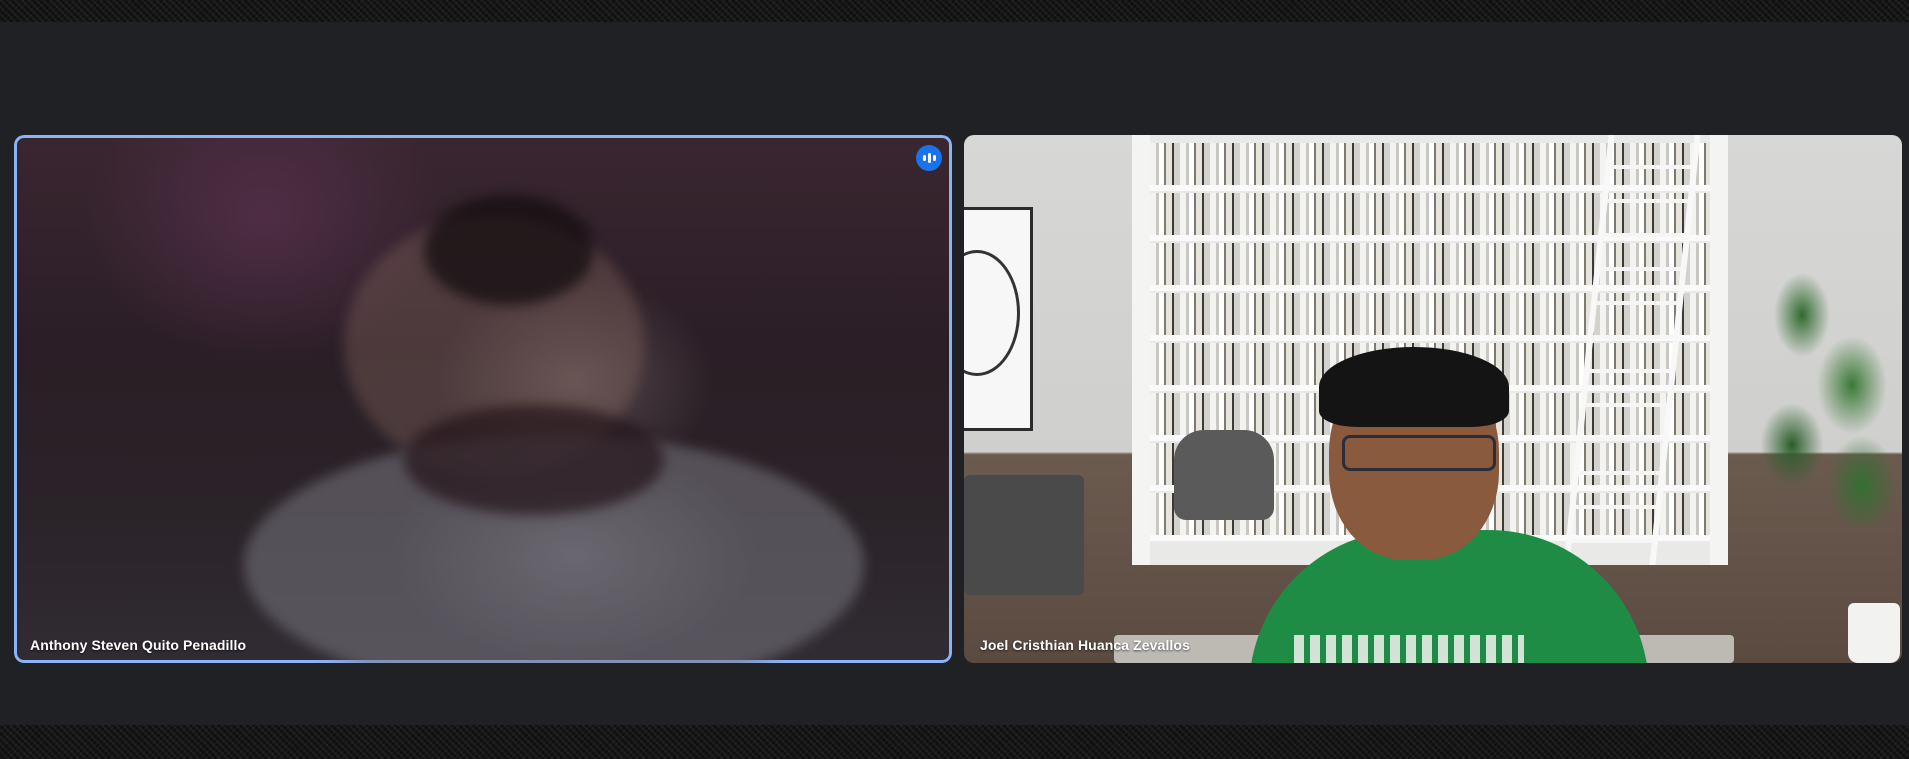 This screenshot has width=1909, height=759. I want to click on desktop-background-top, so click(954, 11).